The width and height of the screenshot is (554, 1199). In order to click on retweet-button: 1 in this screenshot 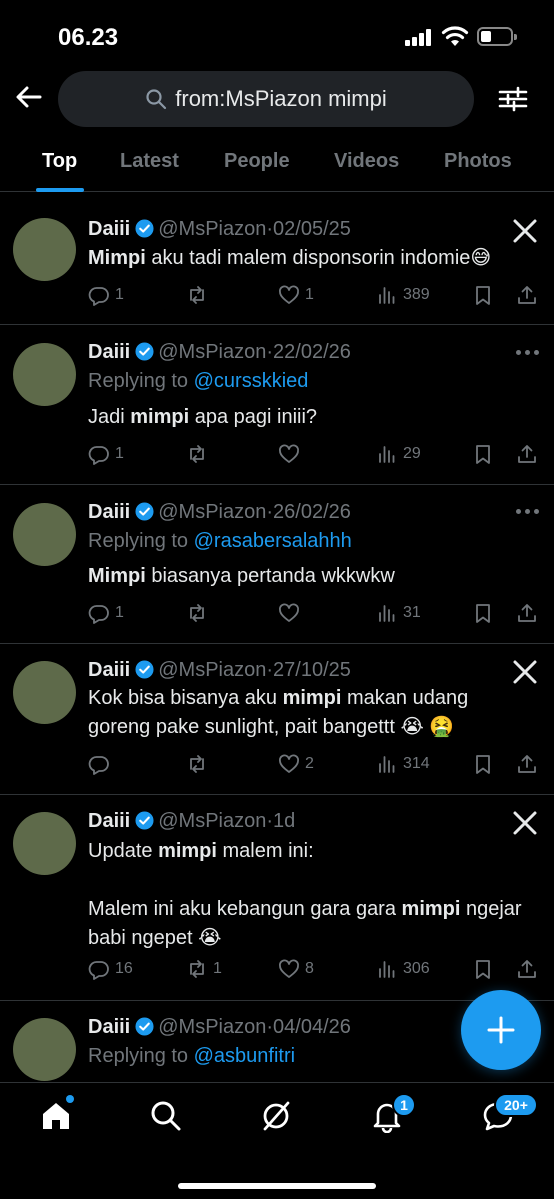, I will do `click(204, 969)`.